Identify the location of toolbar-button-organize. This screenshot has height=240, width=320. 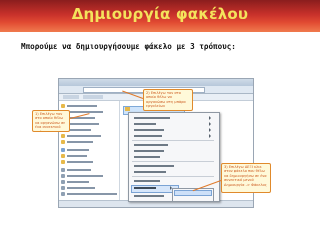
(71, 97).